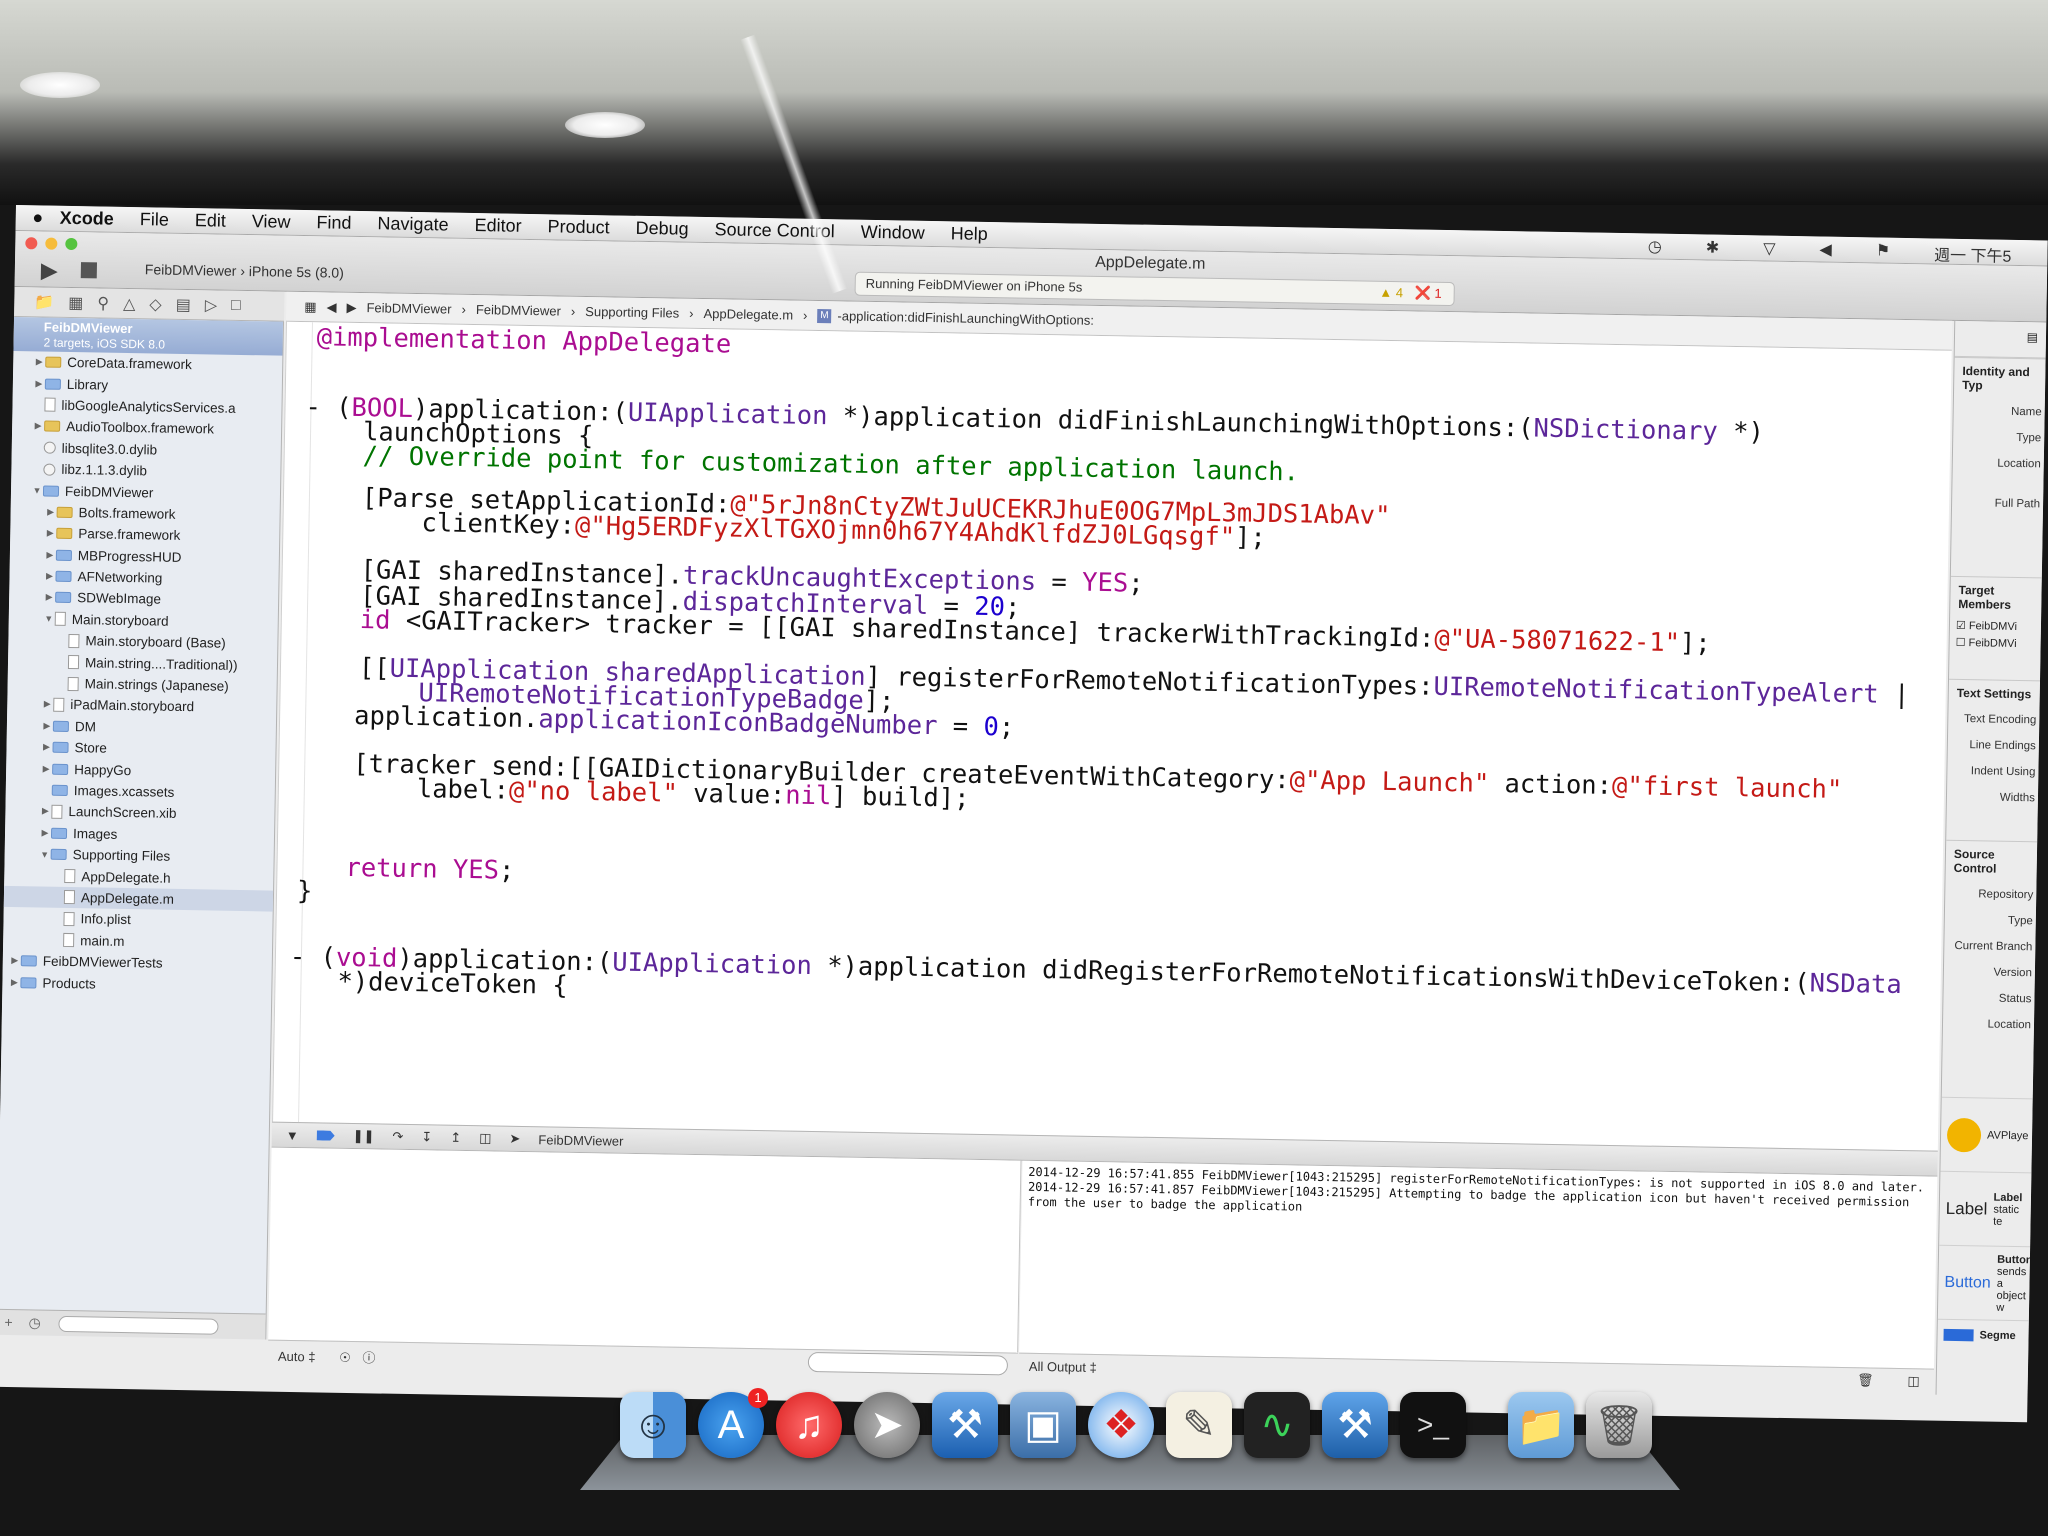 This screenshot has height=1536, width=2048. I want to click on run-button: ▶, so click(49, 270).